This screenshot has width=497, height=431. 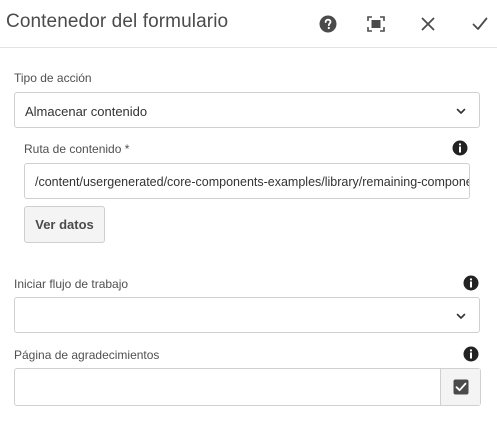 What do you see at coordinates (248, 24) in the screenshot?
I see `dialog-header: Contenedor del formulario` at bounding box center [248, 24].